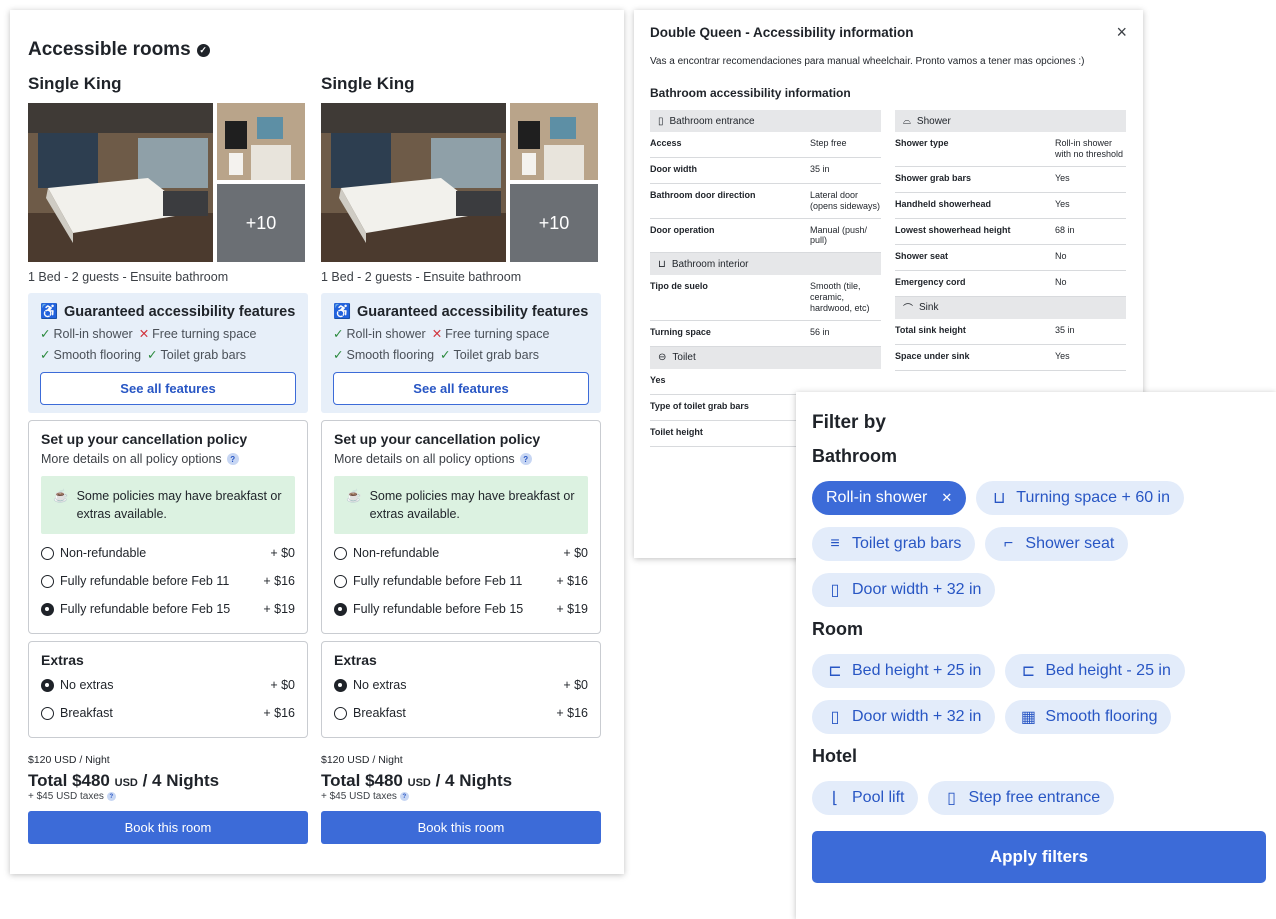 The image size is (1276, 919). What do you see at coordinates (1121, 32) in the screenshot?
I see `close-icon: ×` at bounding box center [1121, 32].